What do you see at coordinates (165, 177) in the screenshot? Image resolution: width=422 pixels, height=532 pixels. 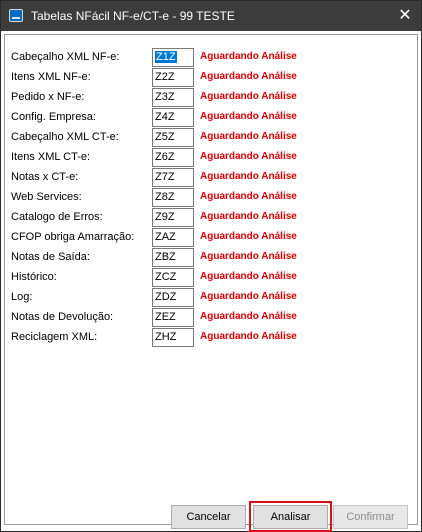 I see `table-code-value: Z7Z` at bounding box center [165, 177].